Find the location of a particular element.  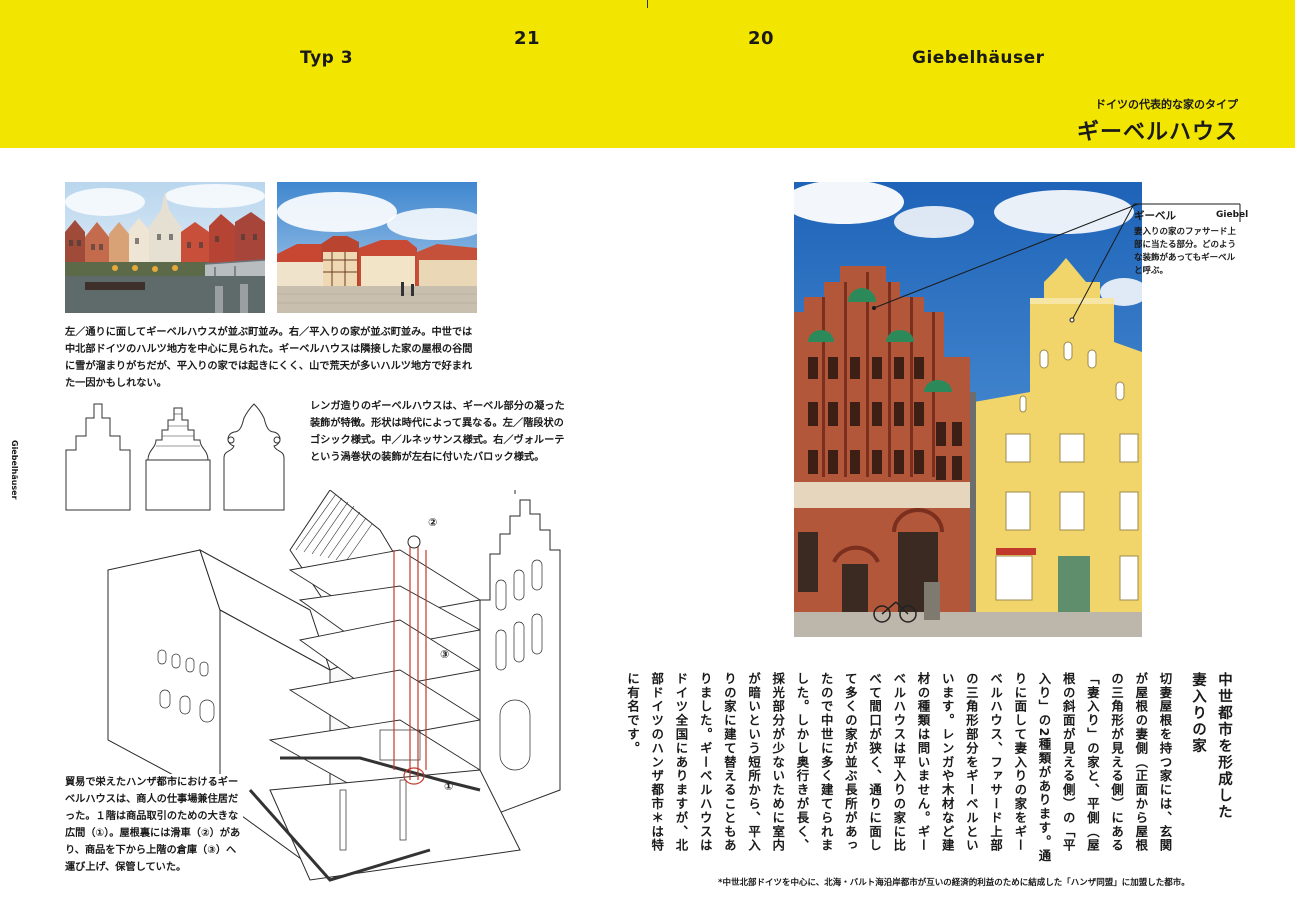

side-tab: Giebelhäuser is located at coordinates (19, 470).